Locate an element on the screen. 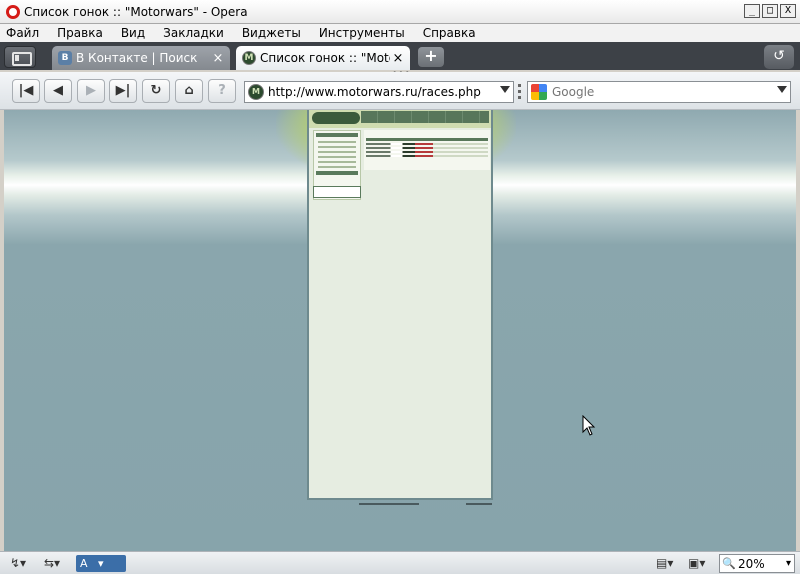  fast-forward-button: ▶| is located at coordinates (123, 91).